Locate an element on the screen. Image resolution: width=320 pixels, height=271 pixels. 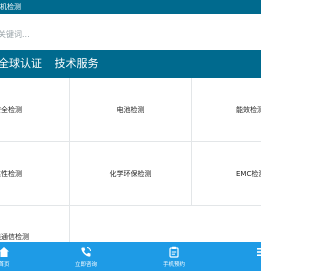
page-title: 机检测 is located at coordinates (10, 7).